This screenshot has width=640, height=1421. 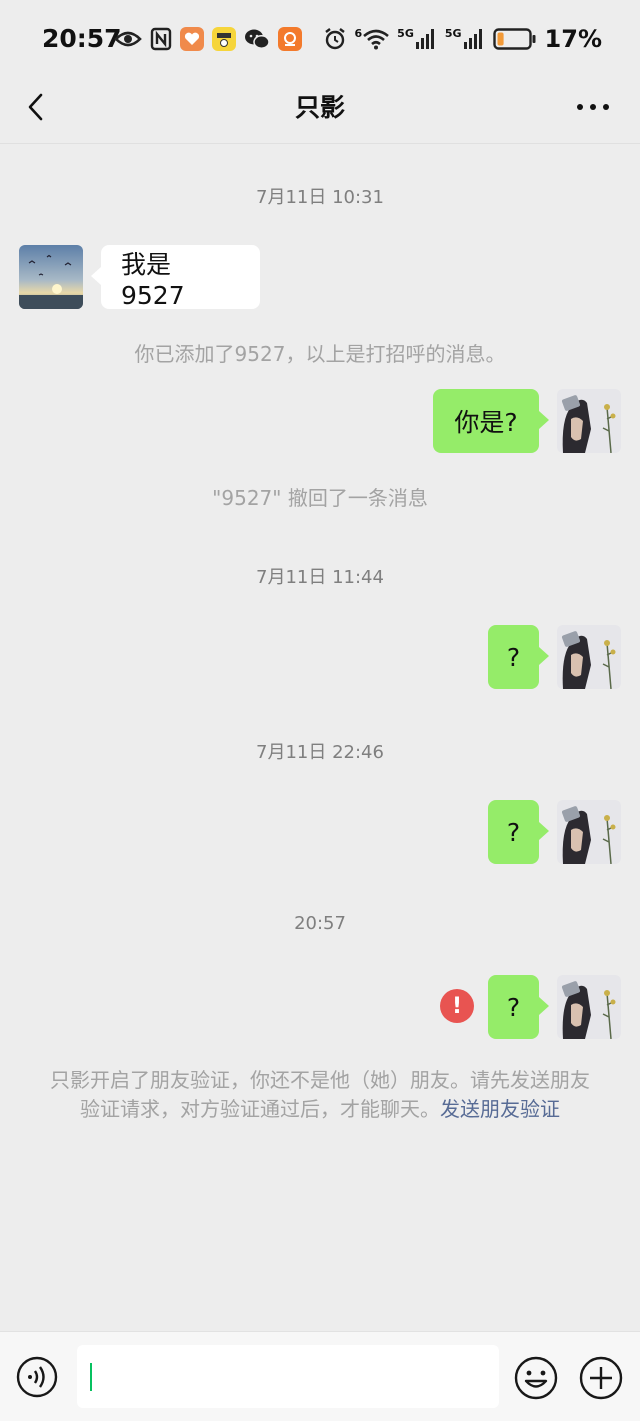 What do you see at coordinates (37, 1377) in the screenshot?
I see `voice-input-icon` at bounding box center [37, 1377].